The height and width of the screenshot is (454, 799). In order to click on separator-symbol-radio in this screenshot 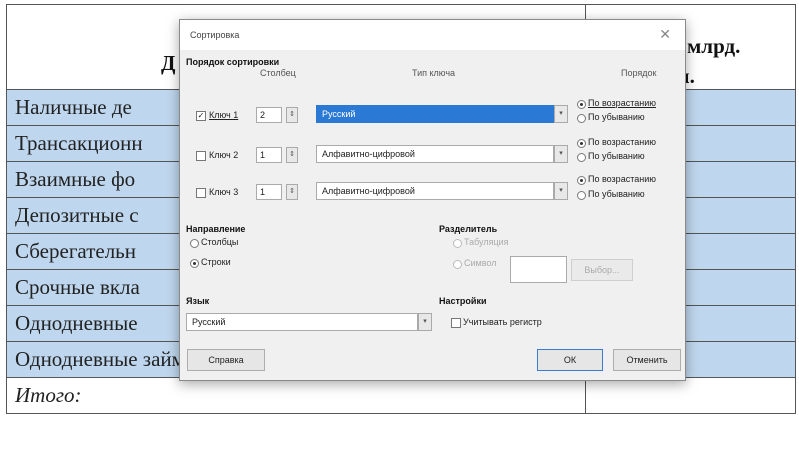, I will do `click(457, 264)`.